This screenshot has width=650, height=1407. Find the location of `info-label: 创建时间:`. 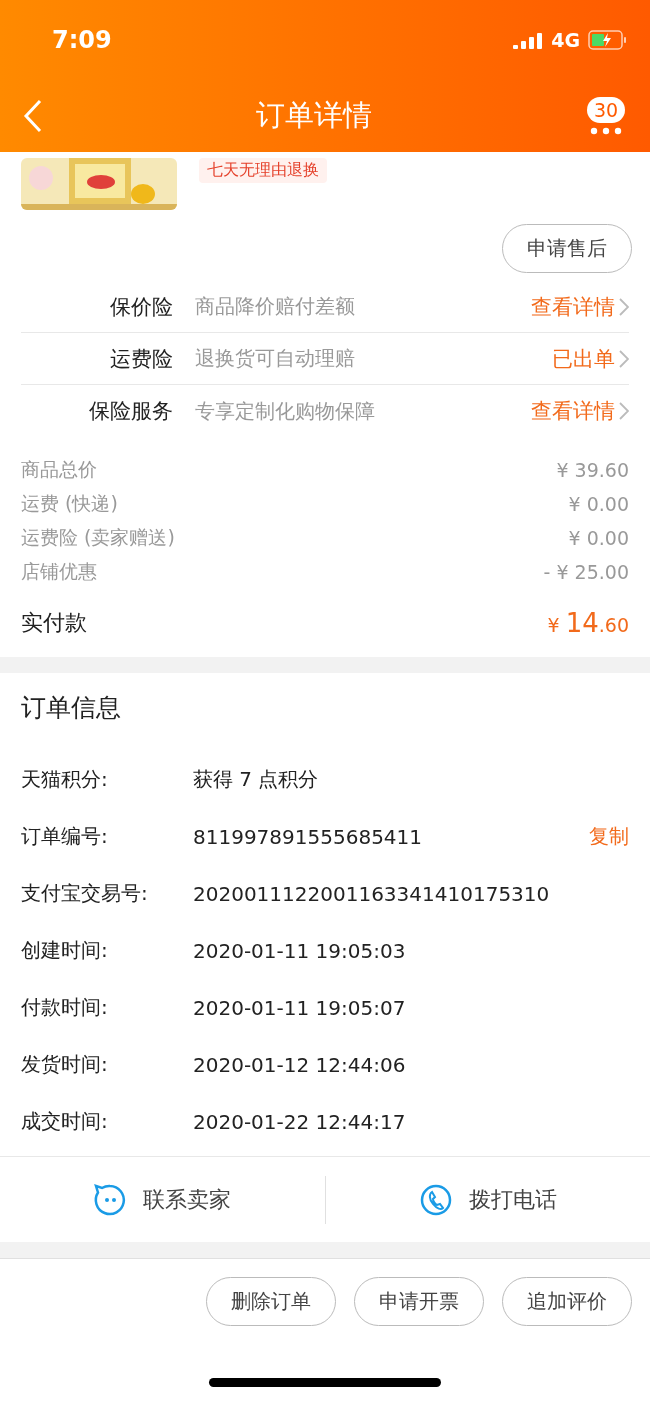

info-label: 创建时间: is located at coordinates (65, 950).